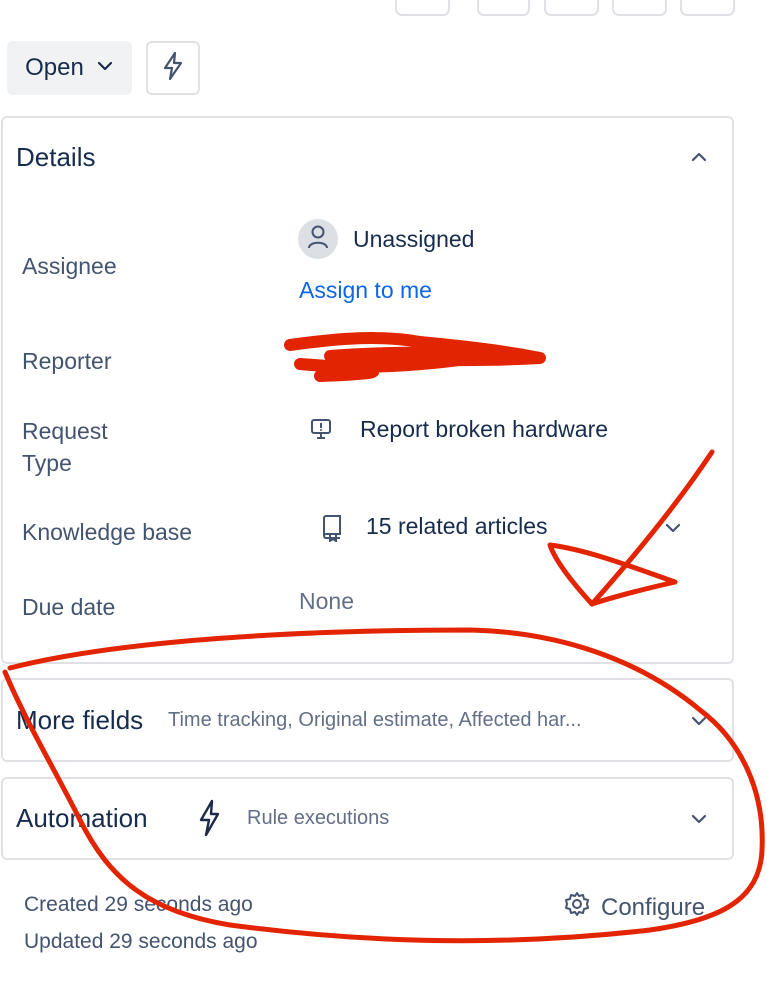 The width and height of the screenshot is (767, 999). Describe the element at coordinates (141, 941) in the screenshot. I see `updated-timestamp: Updated 29 seconds ago` at that location.